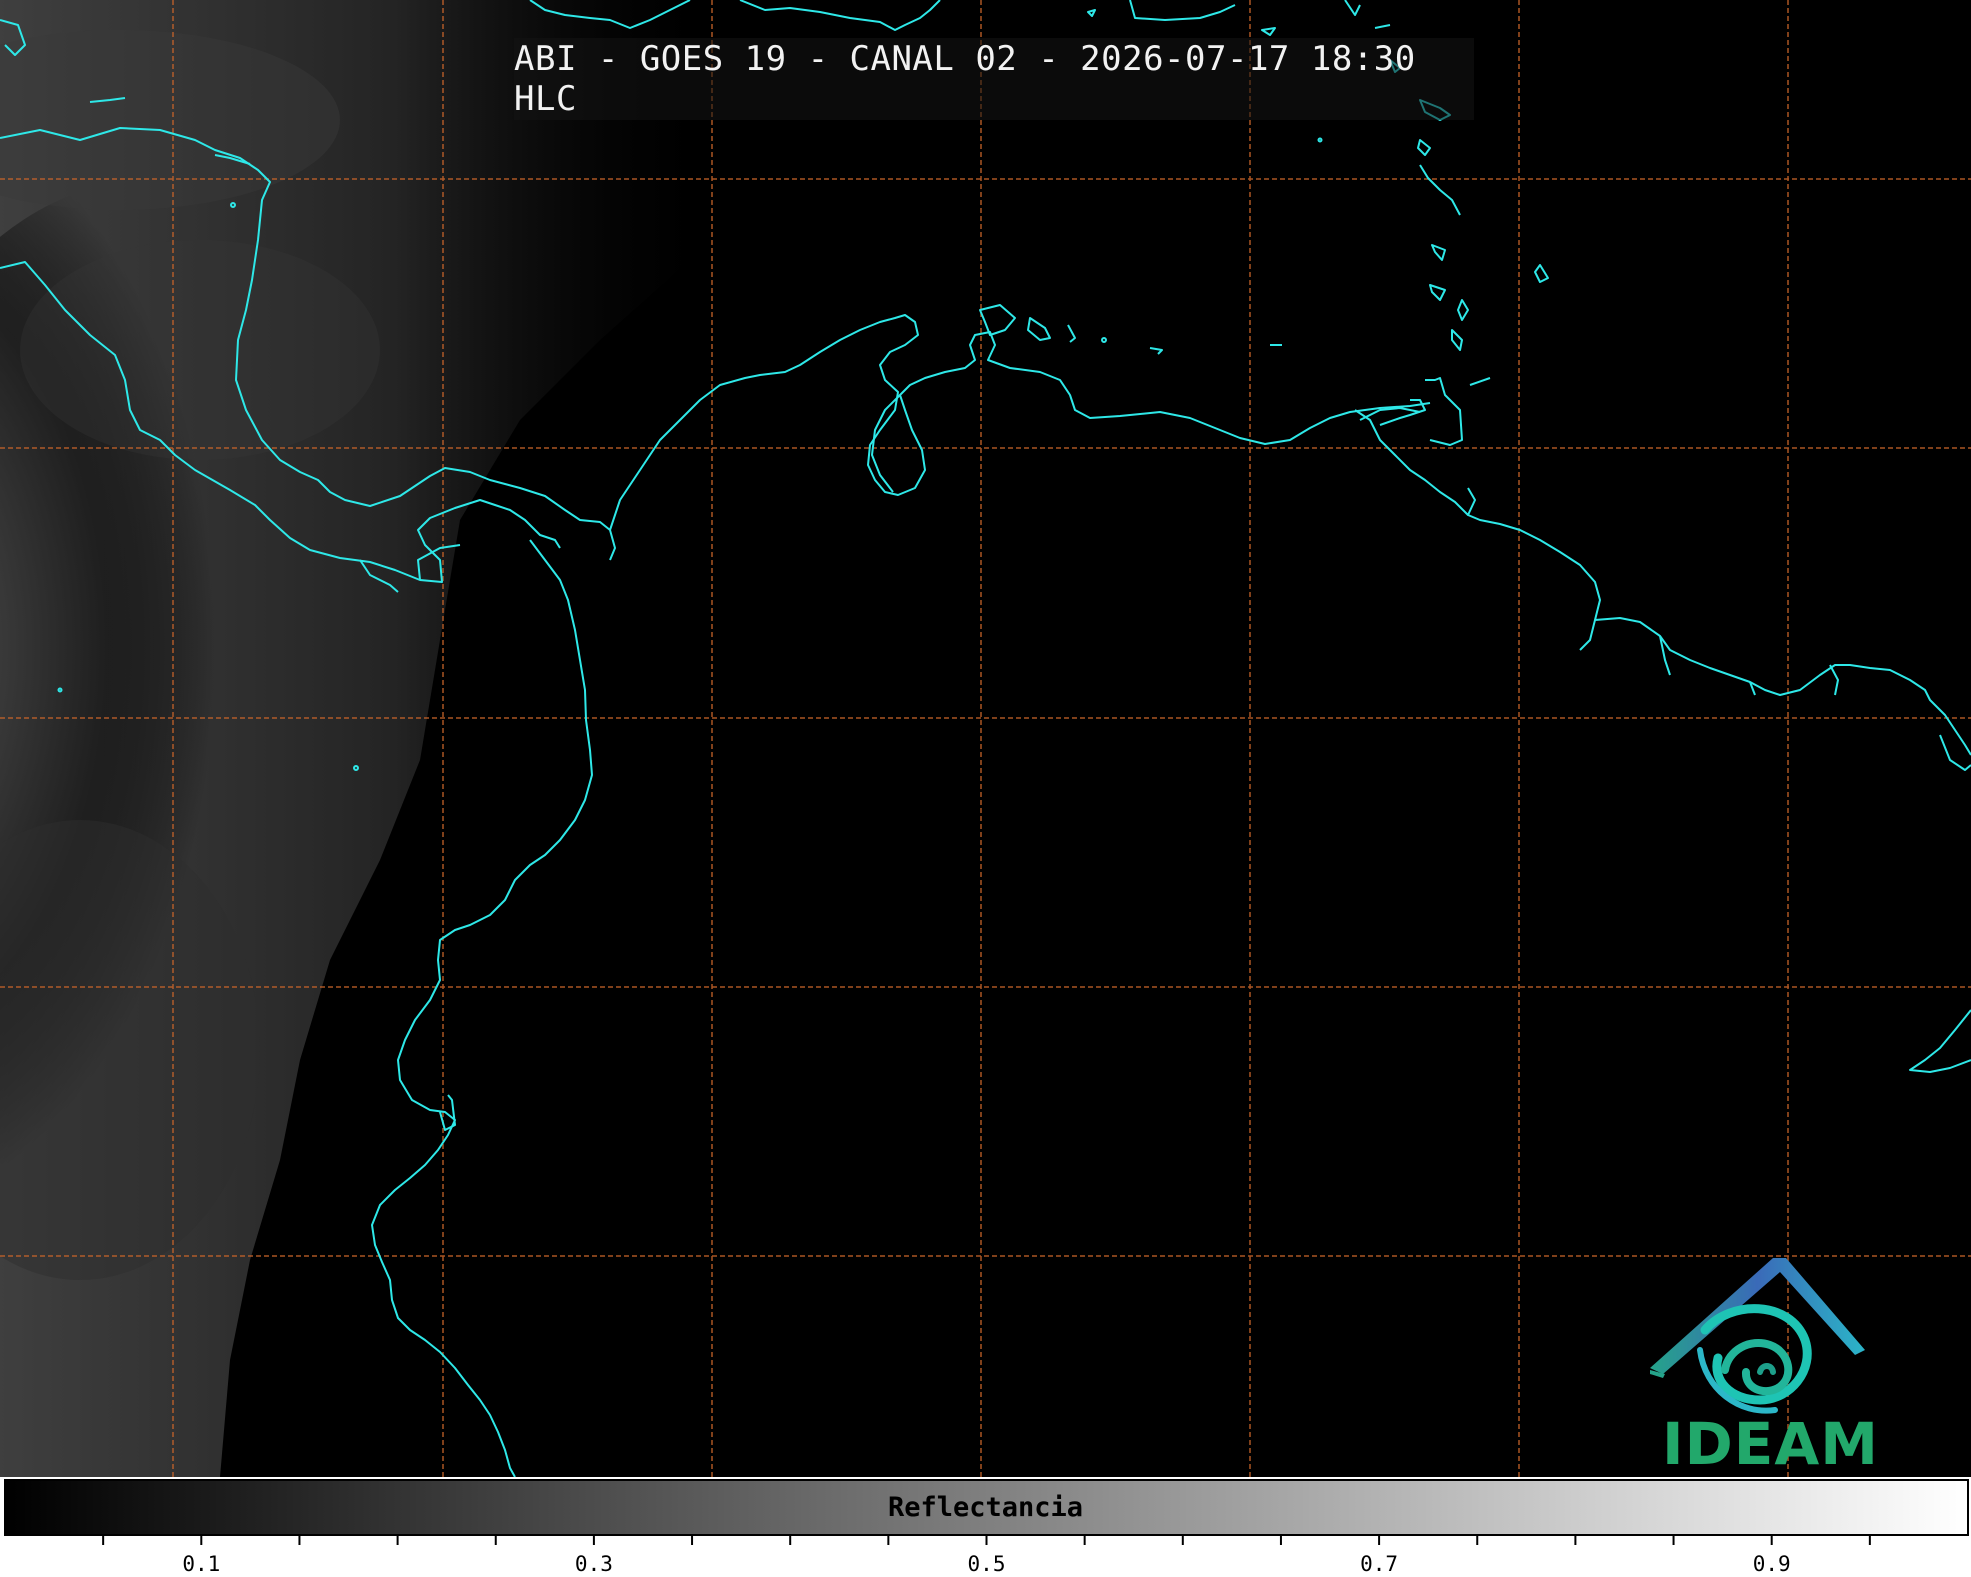  Describe the element at coordinates (593, 1564) in the screenshot. I see `colorbar-tick-label: 0.3` at that location.